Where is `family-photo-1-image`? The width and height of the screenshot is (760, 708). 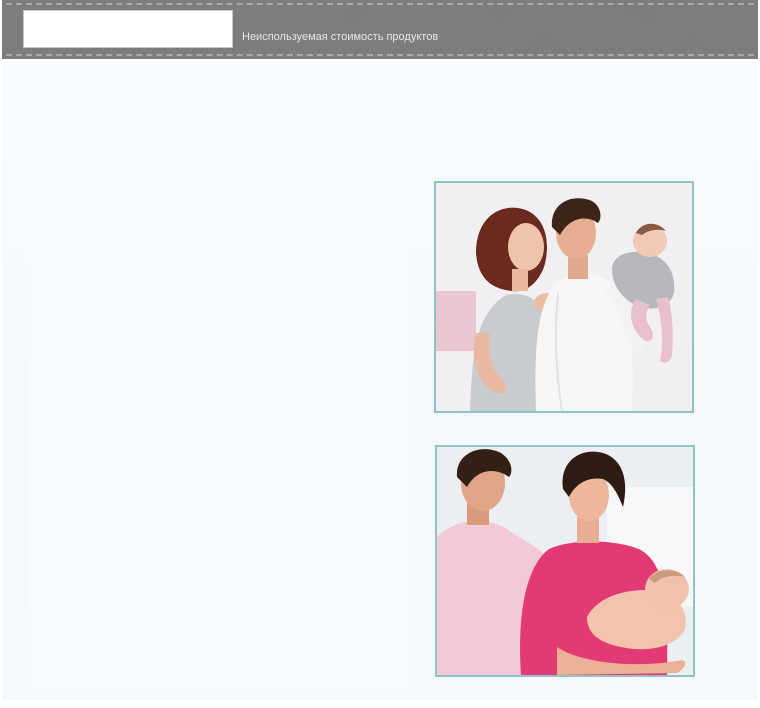
family-photo-1-image is located at coordinates (564, 297).